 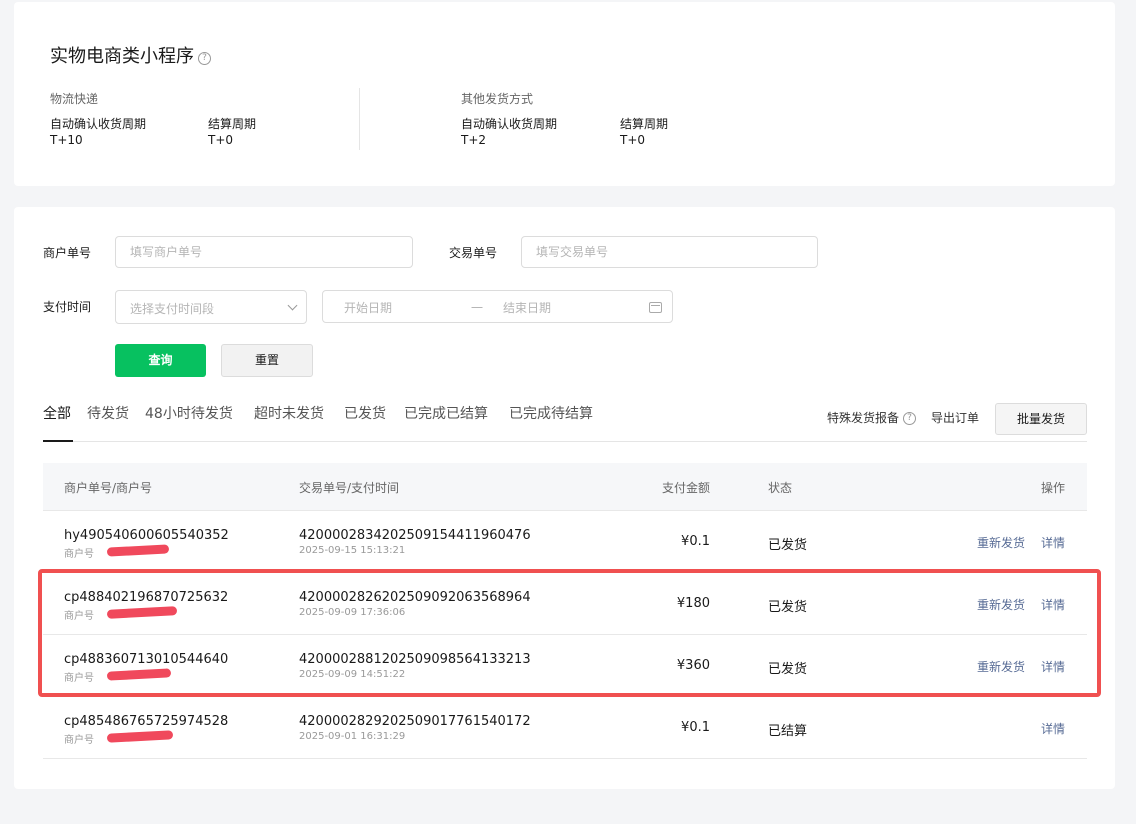 What do you see at coordinates (292, 305) in the screenshot?
I see `chevron-down-icon` at bounding box center [292, 305].